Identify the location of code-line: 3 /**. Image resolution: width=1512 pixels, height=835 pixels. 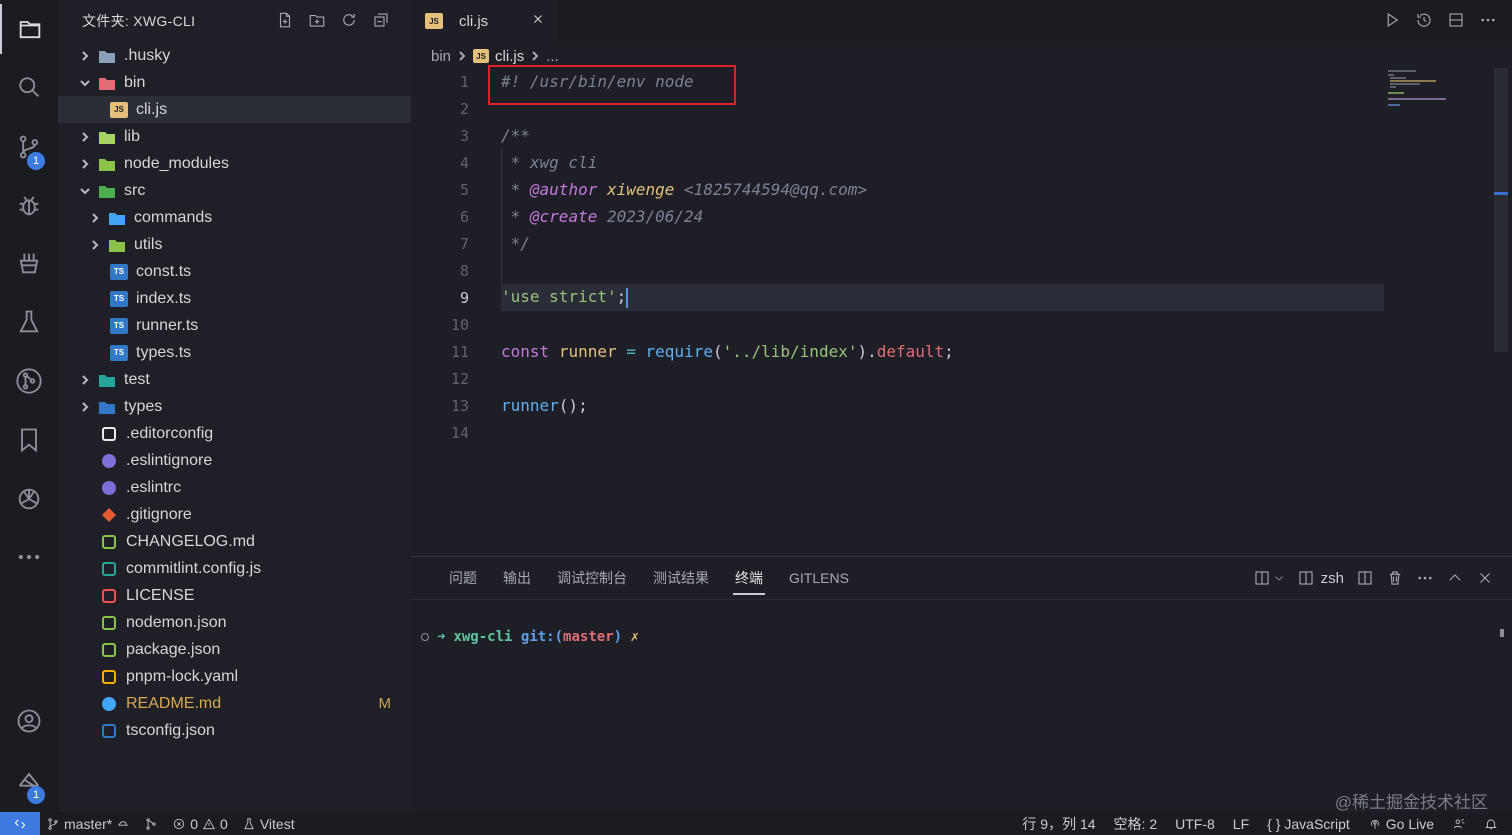
(911, 135).